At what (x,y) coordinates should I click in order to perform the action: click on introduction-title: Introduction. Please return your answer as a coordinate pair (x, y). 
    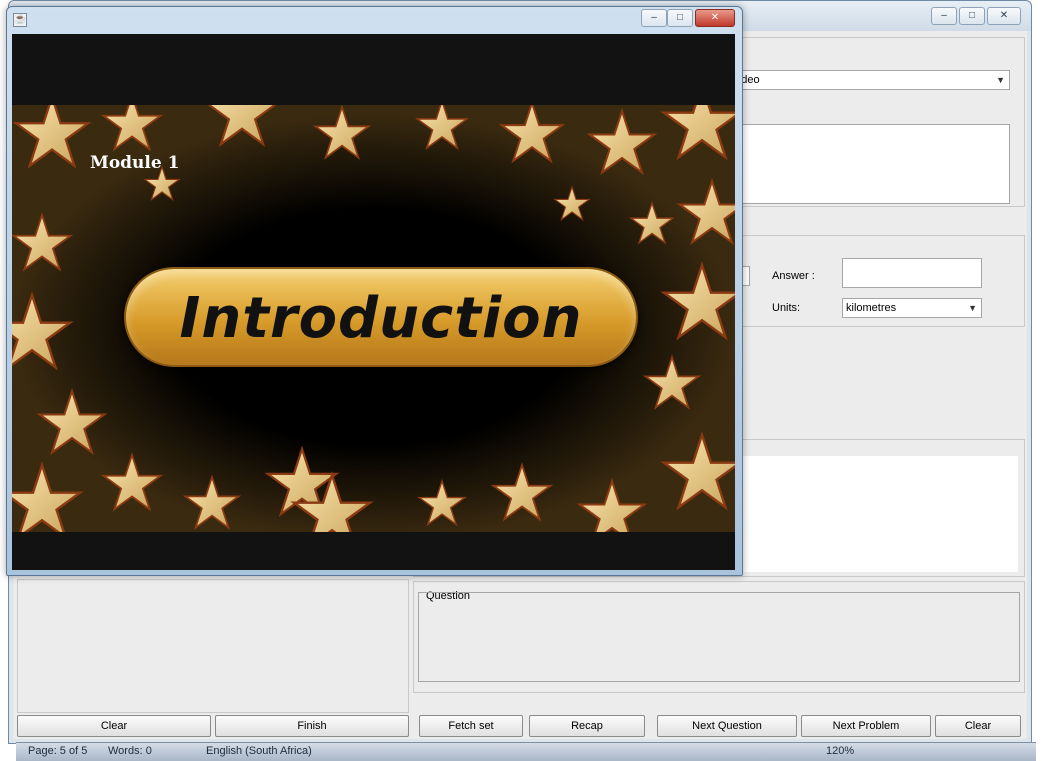
    Looking at the image, I should click on (381, 318).